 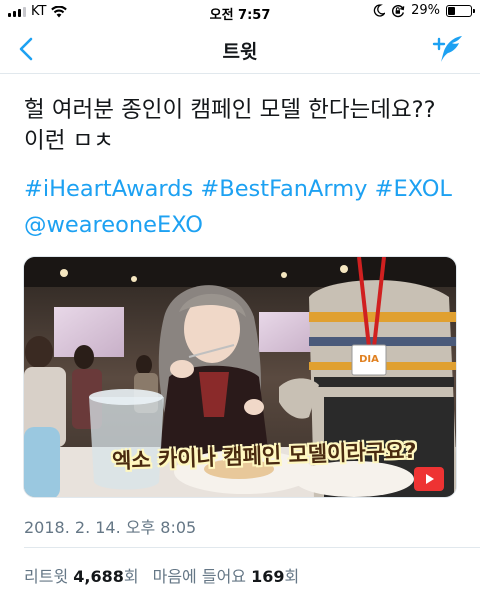 What do you see at coordinates (113, 225) in the screenshot?
I see `mention-weareoneexo: @weareoneEXO` at bounding box center [113, 225].